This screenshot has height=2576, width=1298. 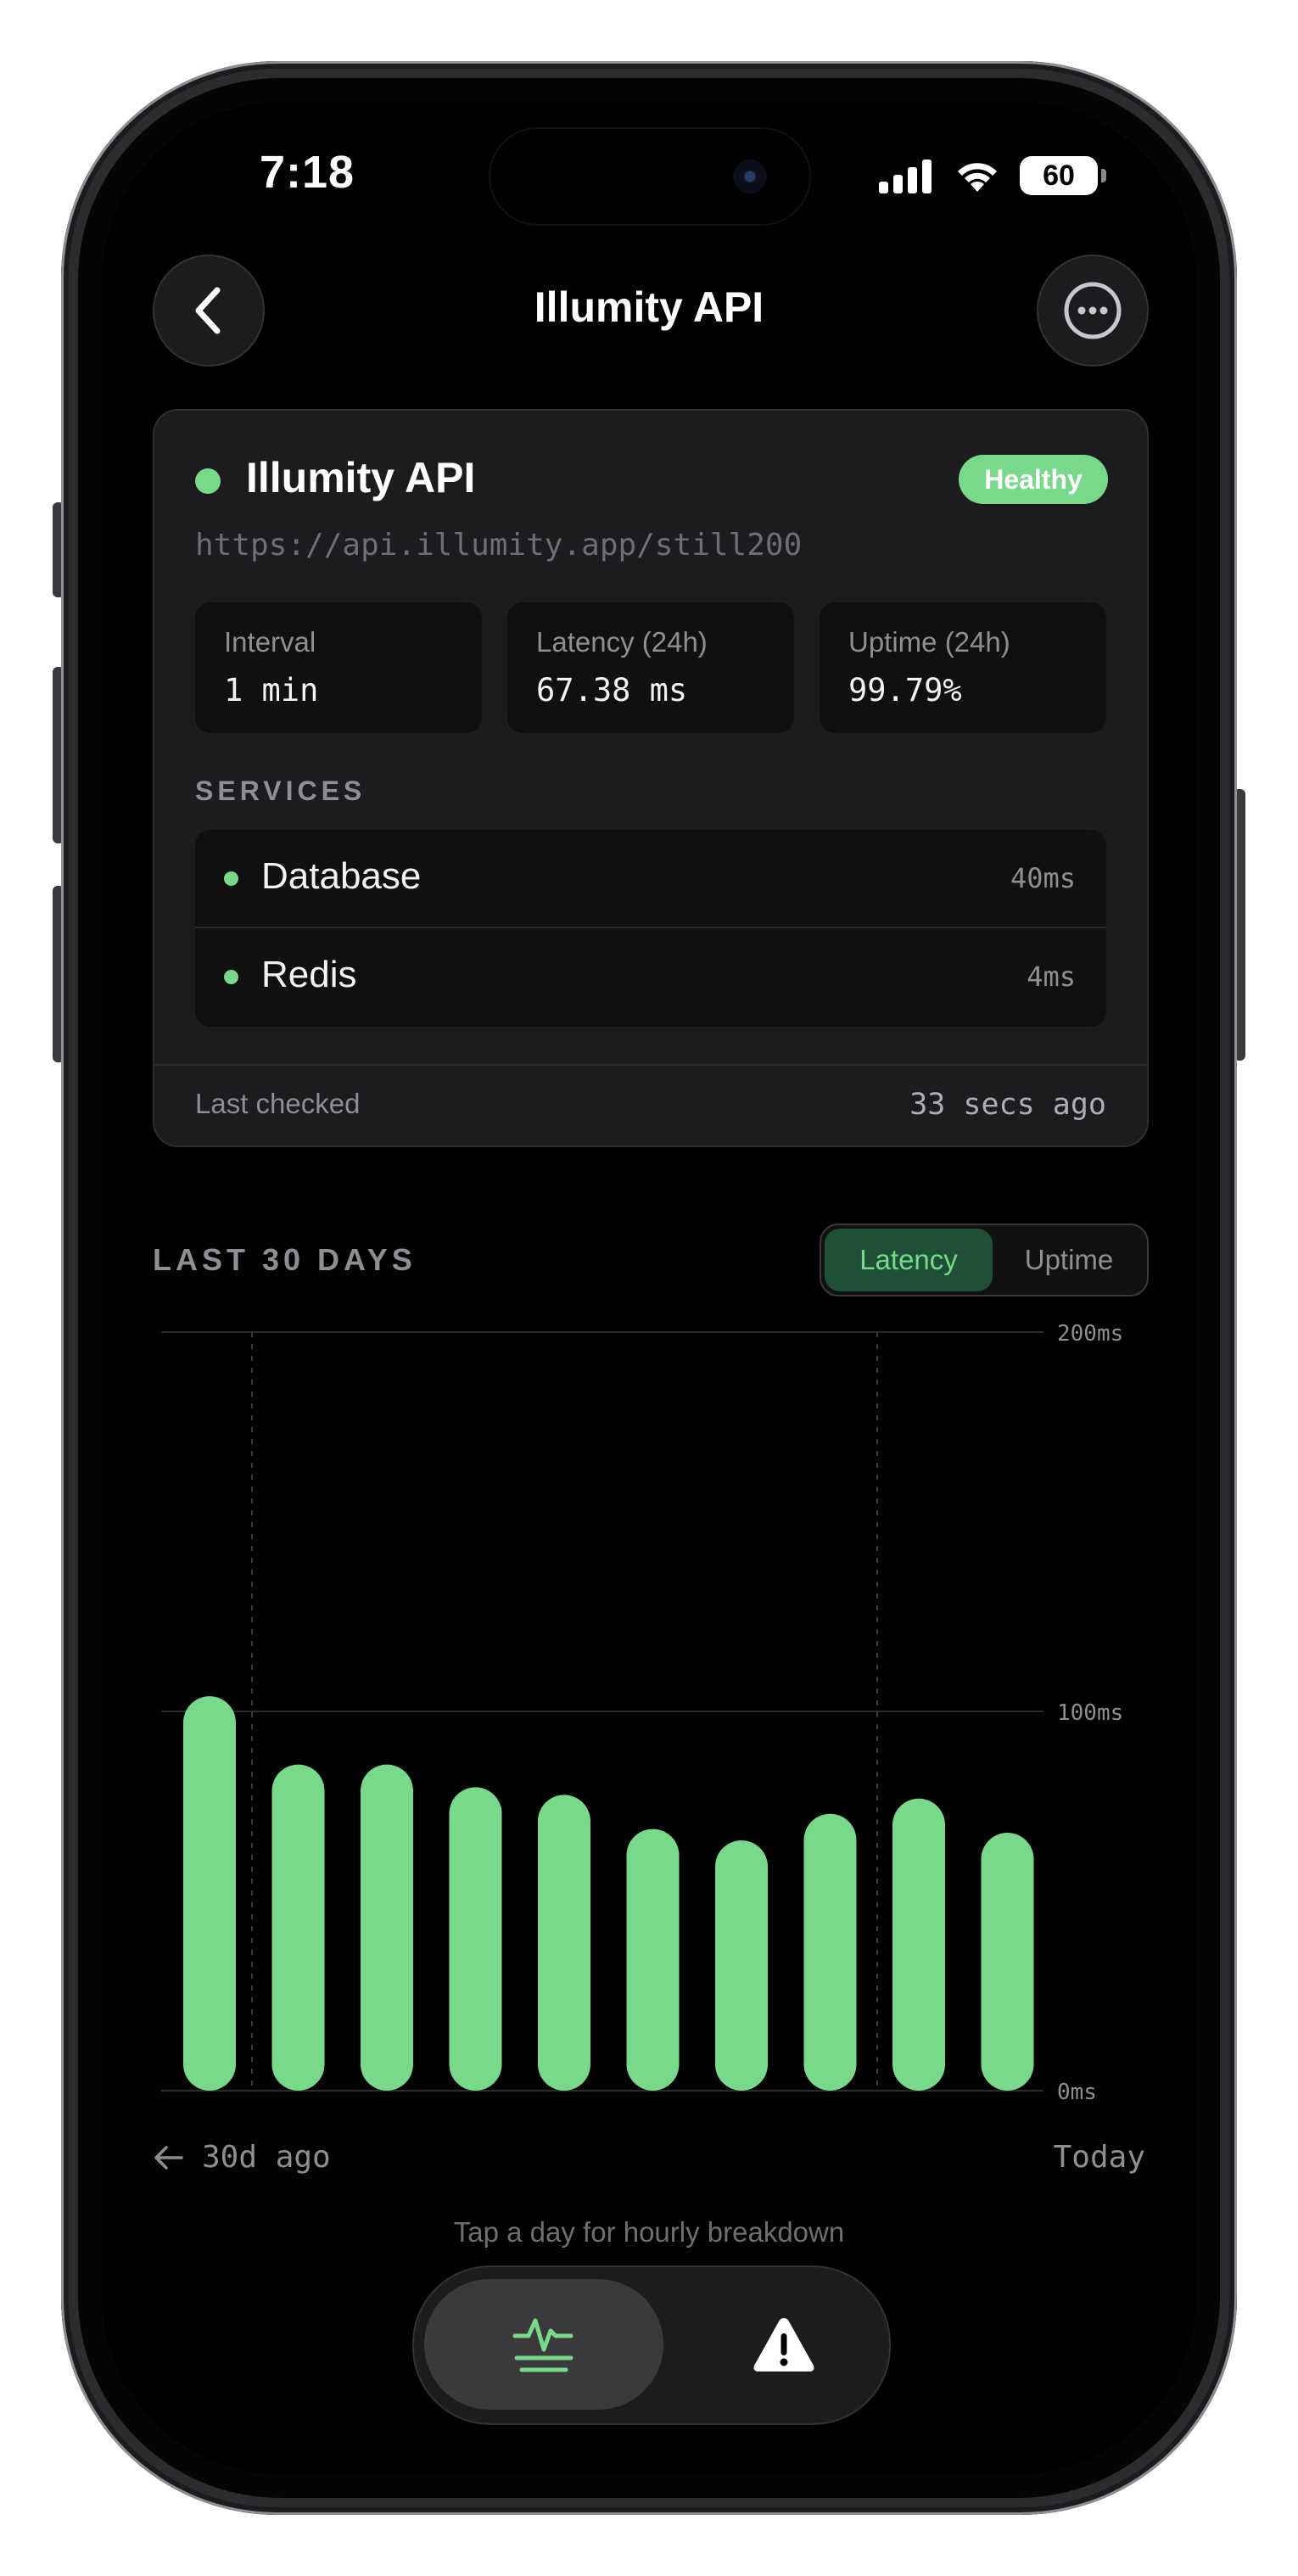 What do you see at coordinates (499, 545) in the screenshot?
I see `monitor-url: https://api.illumity.app/still200` at bounding box center [499, 545].